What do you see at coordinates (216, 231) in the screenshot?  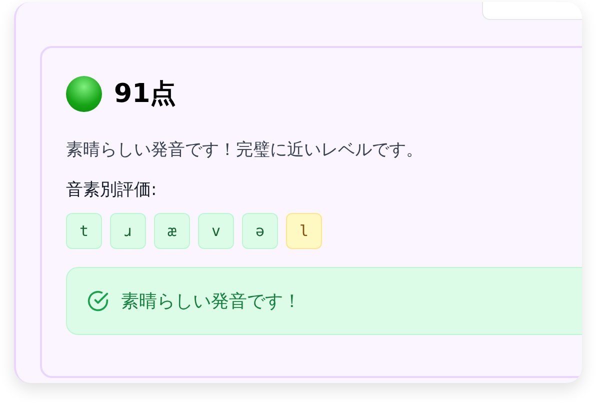 I see `phoneme-chip: v` at bounding box center [216, 231].